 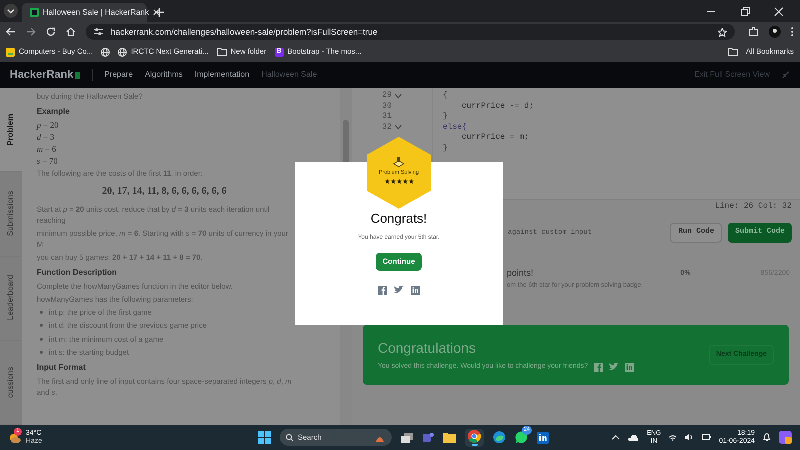 I want to click on hackerrank-logo: HackerRank, so click(x=42, y=75).